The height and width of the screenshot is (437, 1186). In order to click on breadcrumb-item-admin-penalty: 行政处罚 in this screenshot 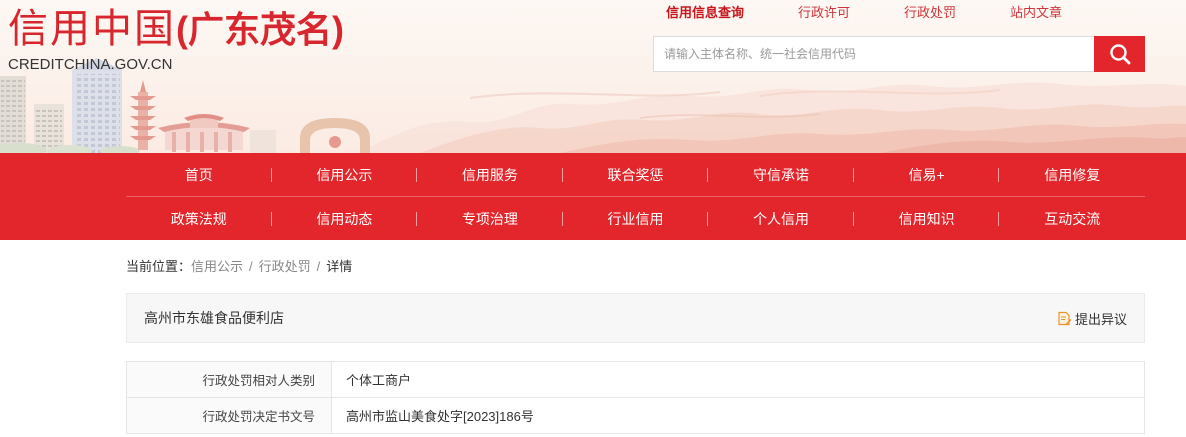, I will do `click(285, 266)`.